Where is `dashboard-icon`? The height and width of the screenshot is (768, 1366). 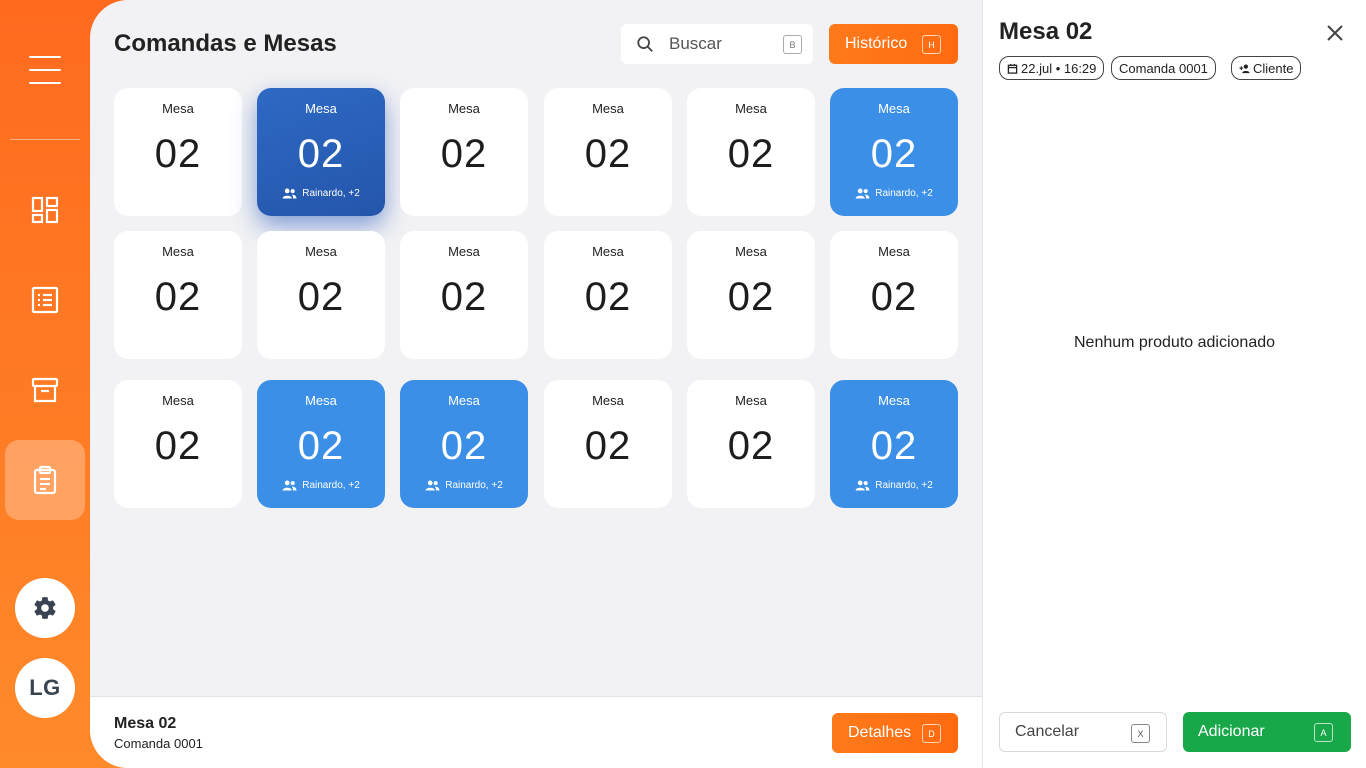 dashboard-icon is located at coordinates (45, 210).